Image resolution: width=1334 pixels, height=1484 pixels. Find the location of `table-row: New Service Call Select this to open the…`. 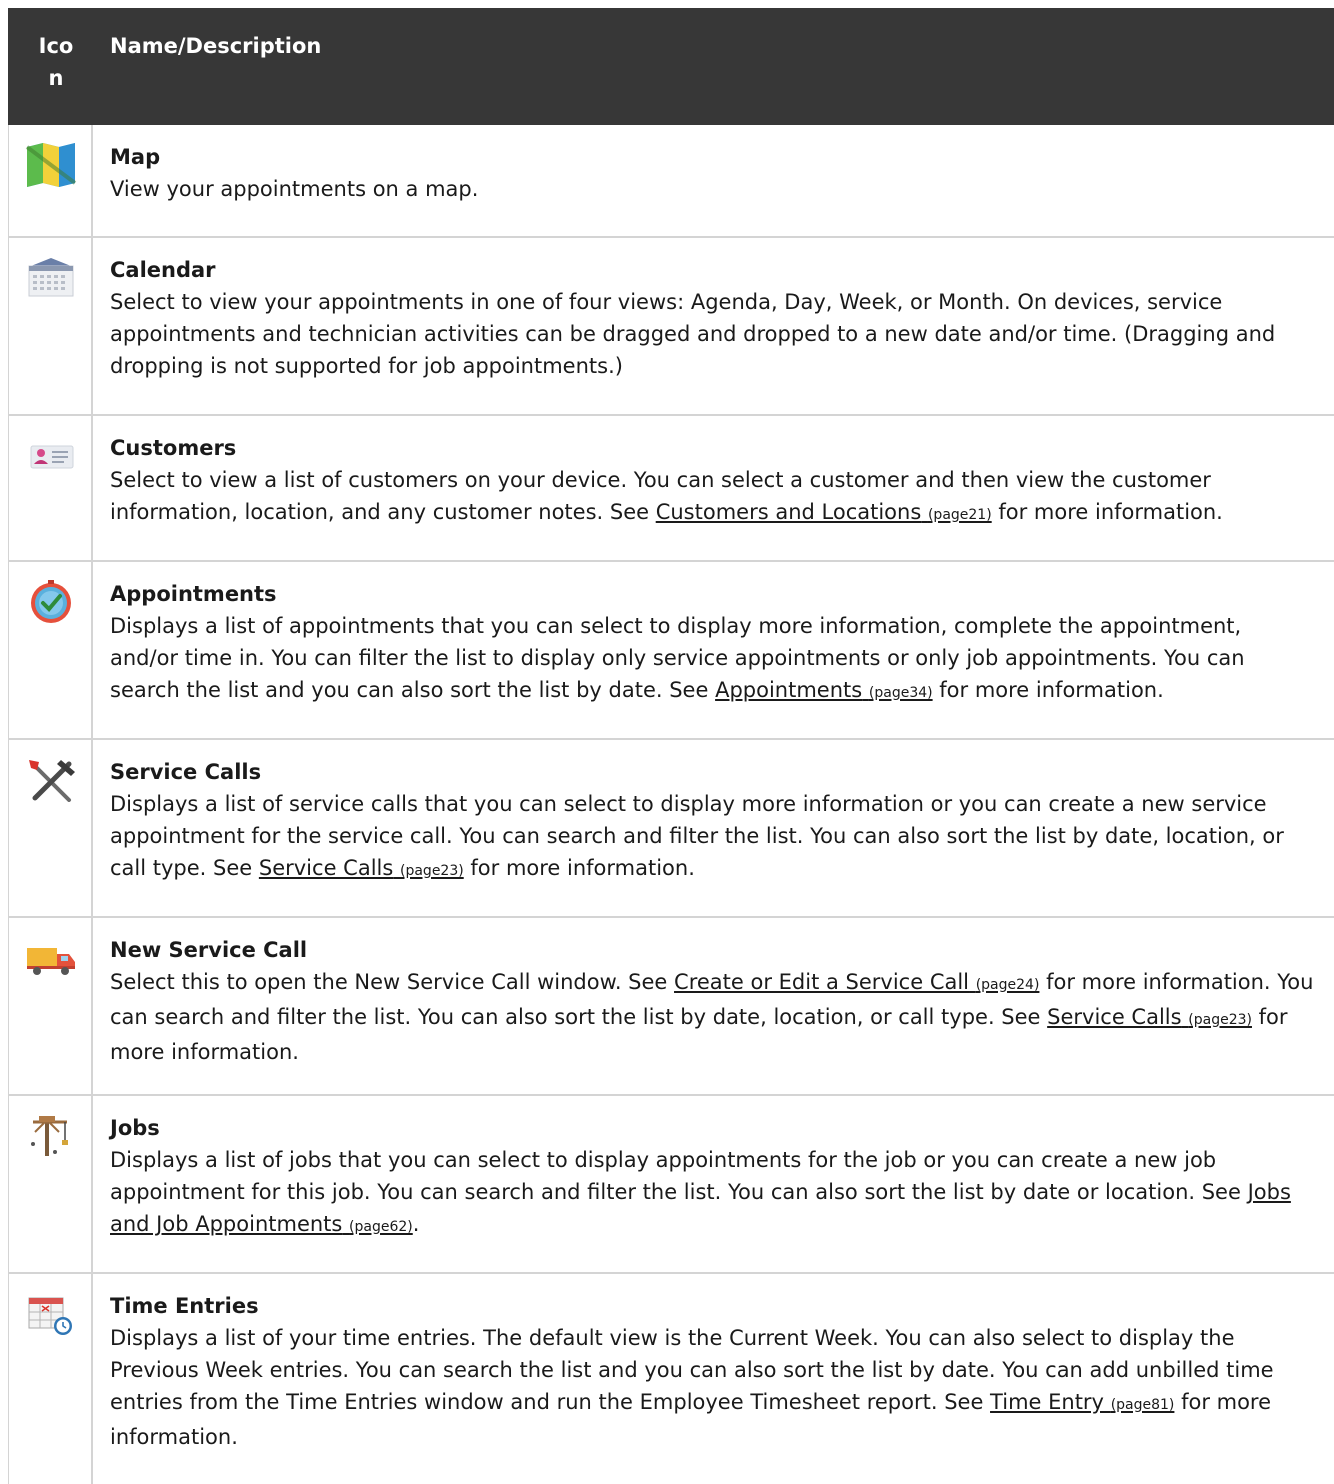

table-row: New Service Call Select this to open the… is located at coordinates (671, 1007).